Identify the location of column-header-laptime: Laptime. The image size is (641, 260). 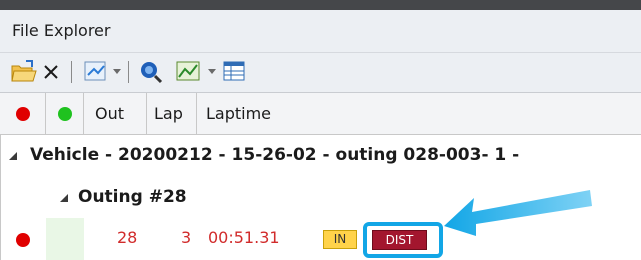
(419, 113).